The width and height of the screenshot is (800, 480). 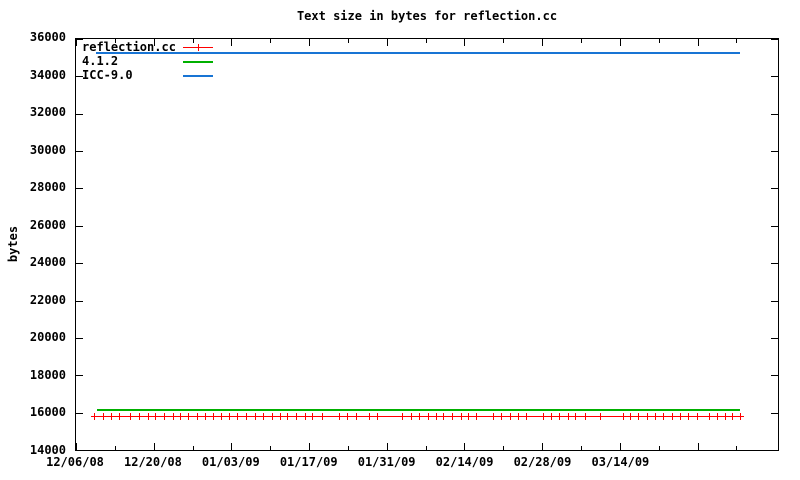 What do you see at coordinates (47, 74) in the screenshot?
I see `y-tick-label: 34000` at bounding box center [47, 74].